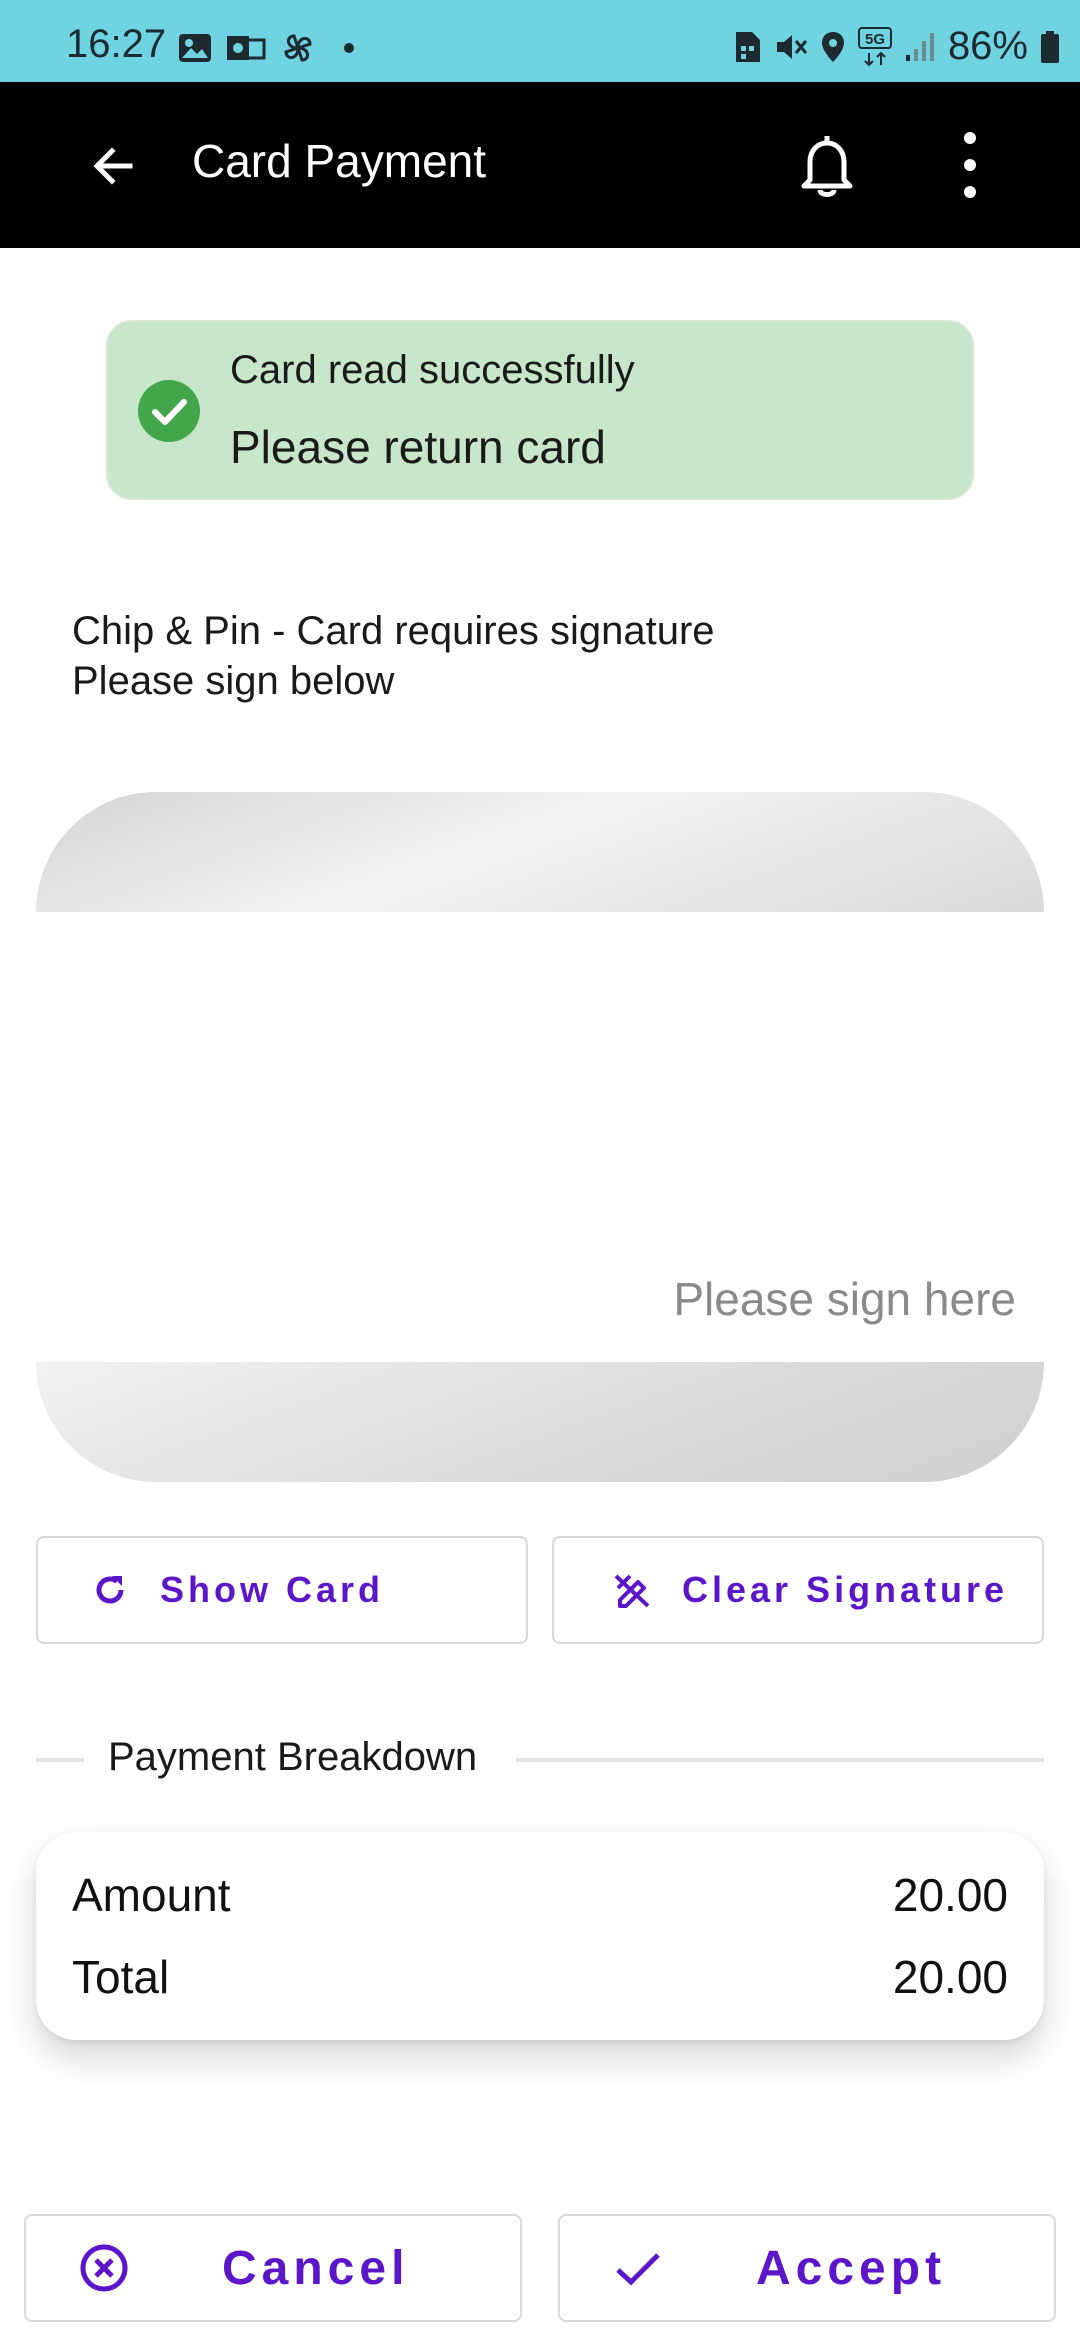 The height and width of the screenshot is (2340, 1080). I want to click on breakdown-row-amount: Amount 20.00, so click(540, 1895).